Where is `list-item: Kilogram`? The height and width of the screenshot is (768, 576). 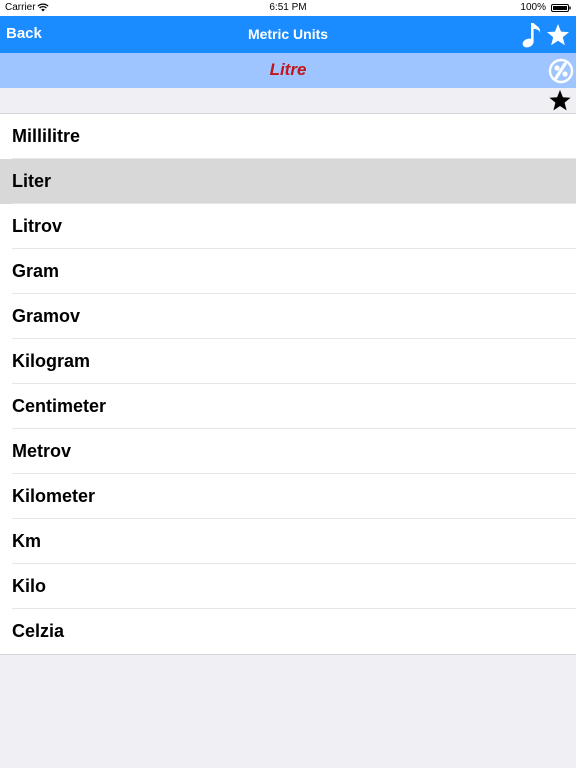 list-item: Kilogram is located at coordinates (288, 361).